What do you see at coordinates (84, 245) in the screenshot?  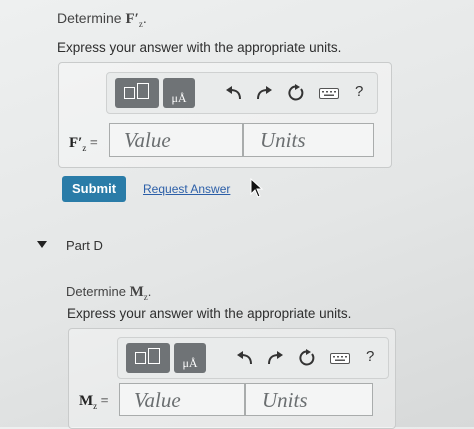 I see `part-d-title: Part D` at bounding box center [84, 245].